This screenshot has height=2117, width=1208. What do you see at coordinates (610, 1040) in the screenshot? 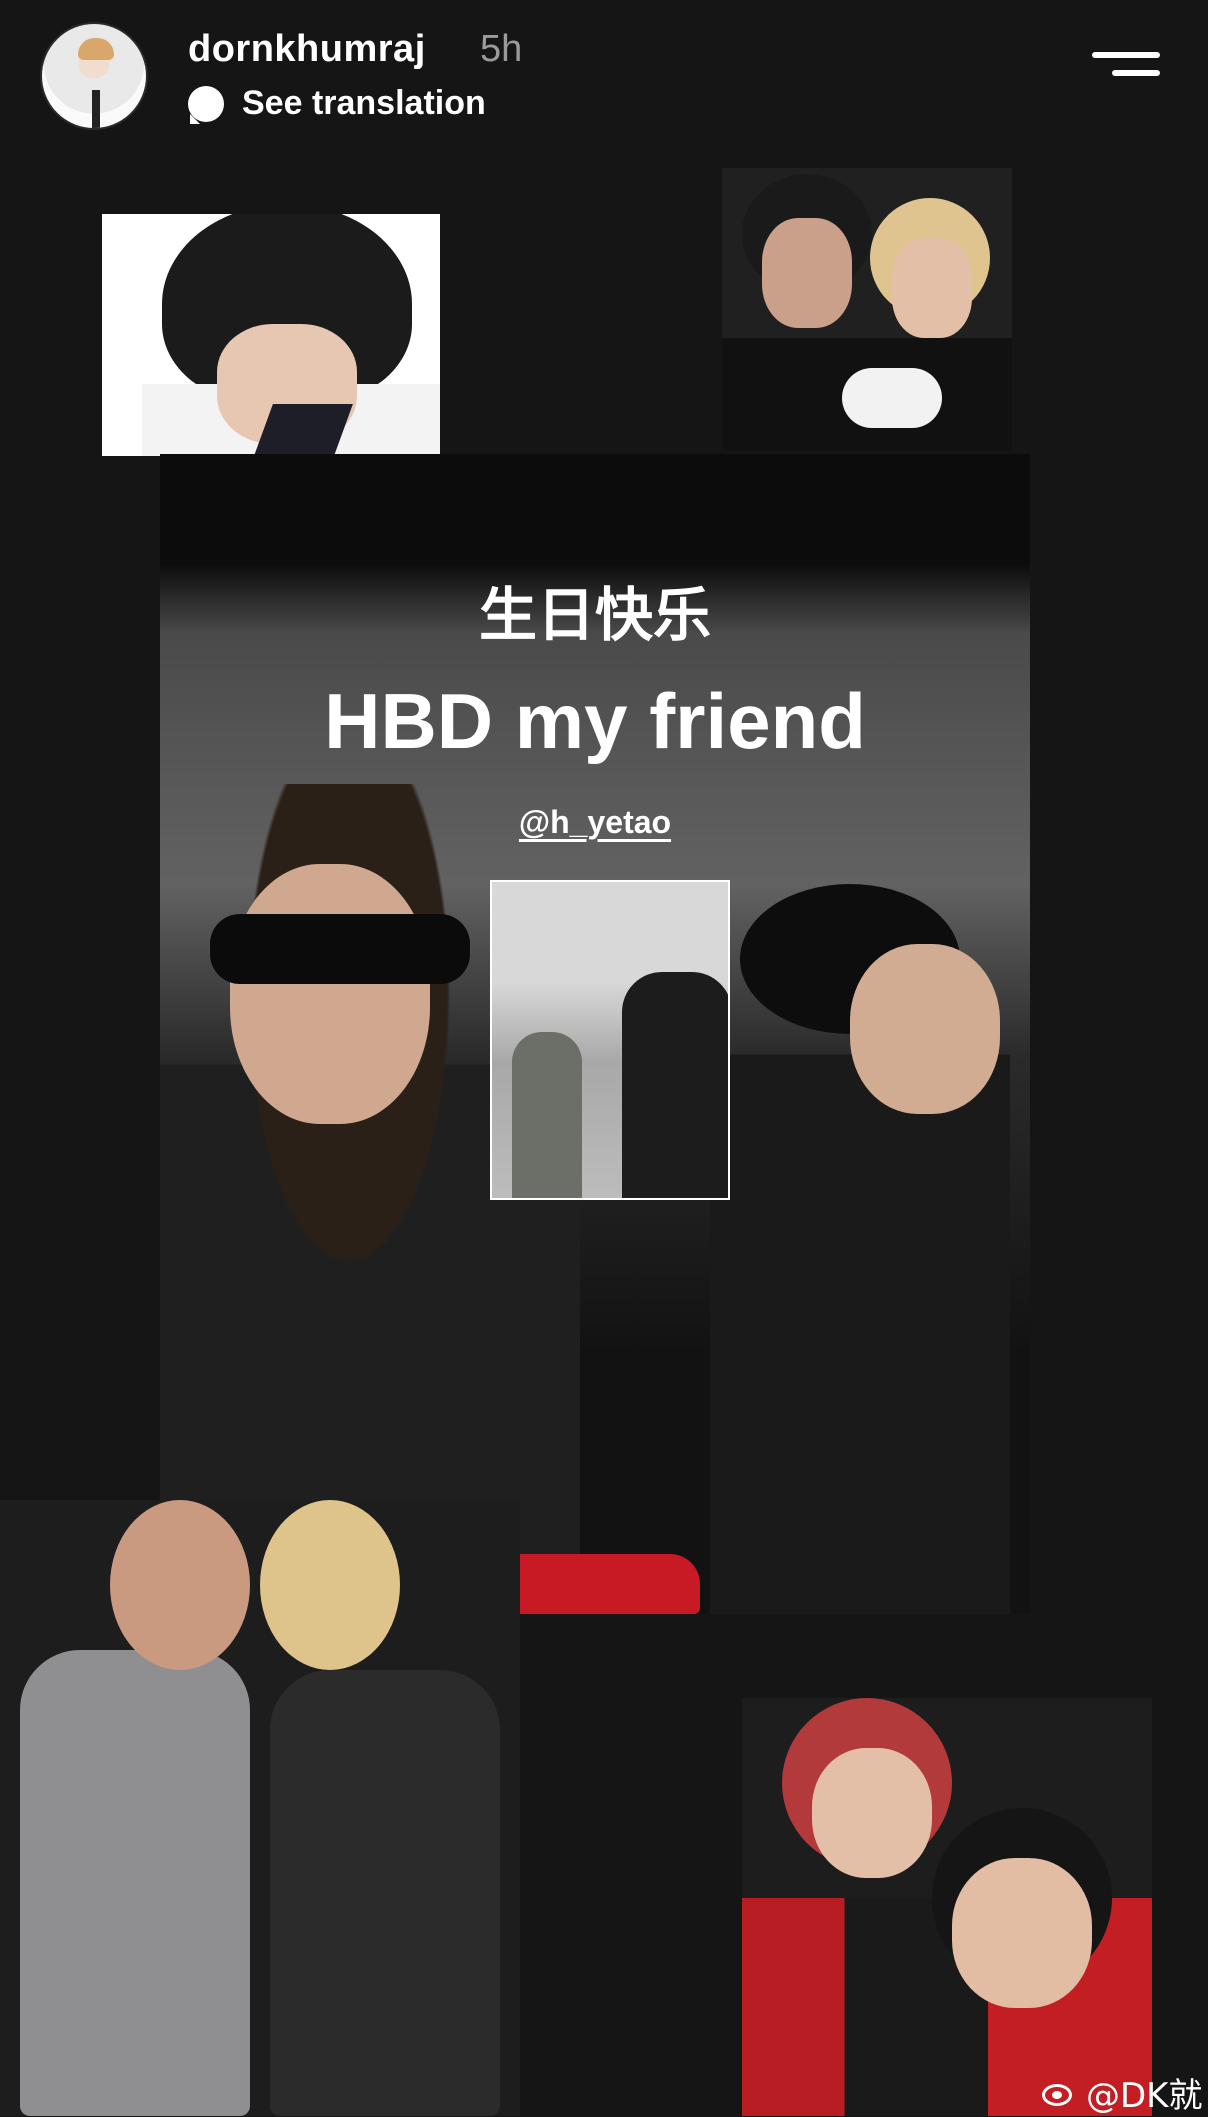
I see `inset-photo` at bounding box center [610, 1040].